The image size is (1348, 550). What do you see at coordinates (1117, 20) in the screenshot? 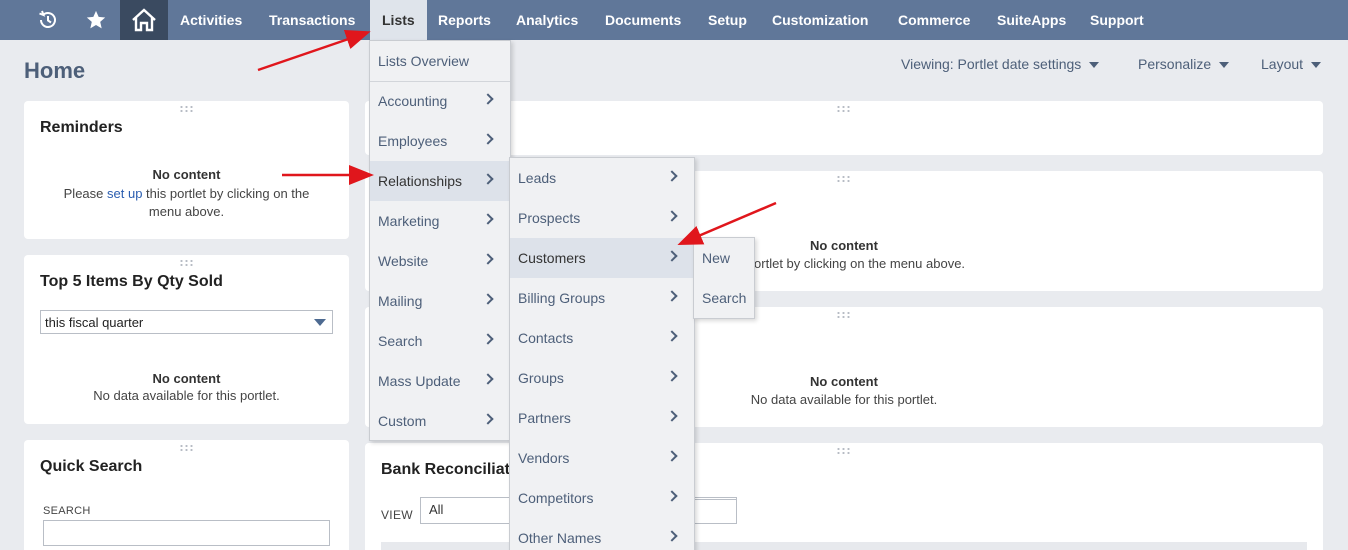
I see `nav-support: Support` at bounding box center [1117, 20].